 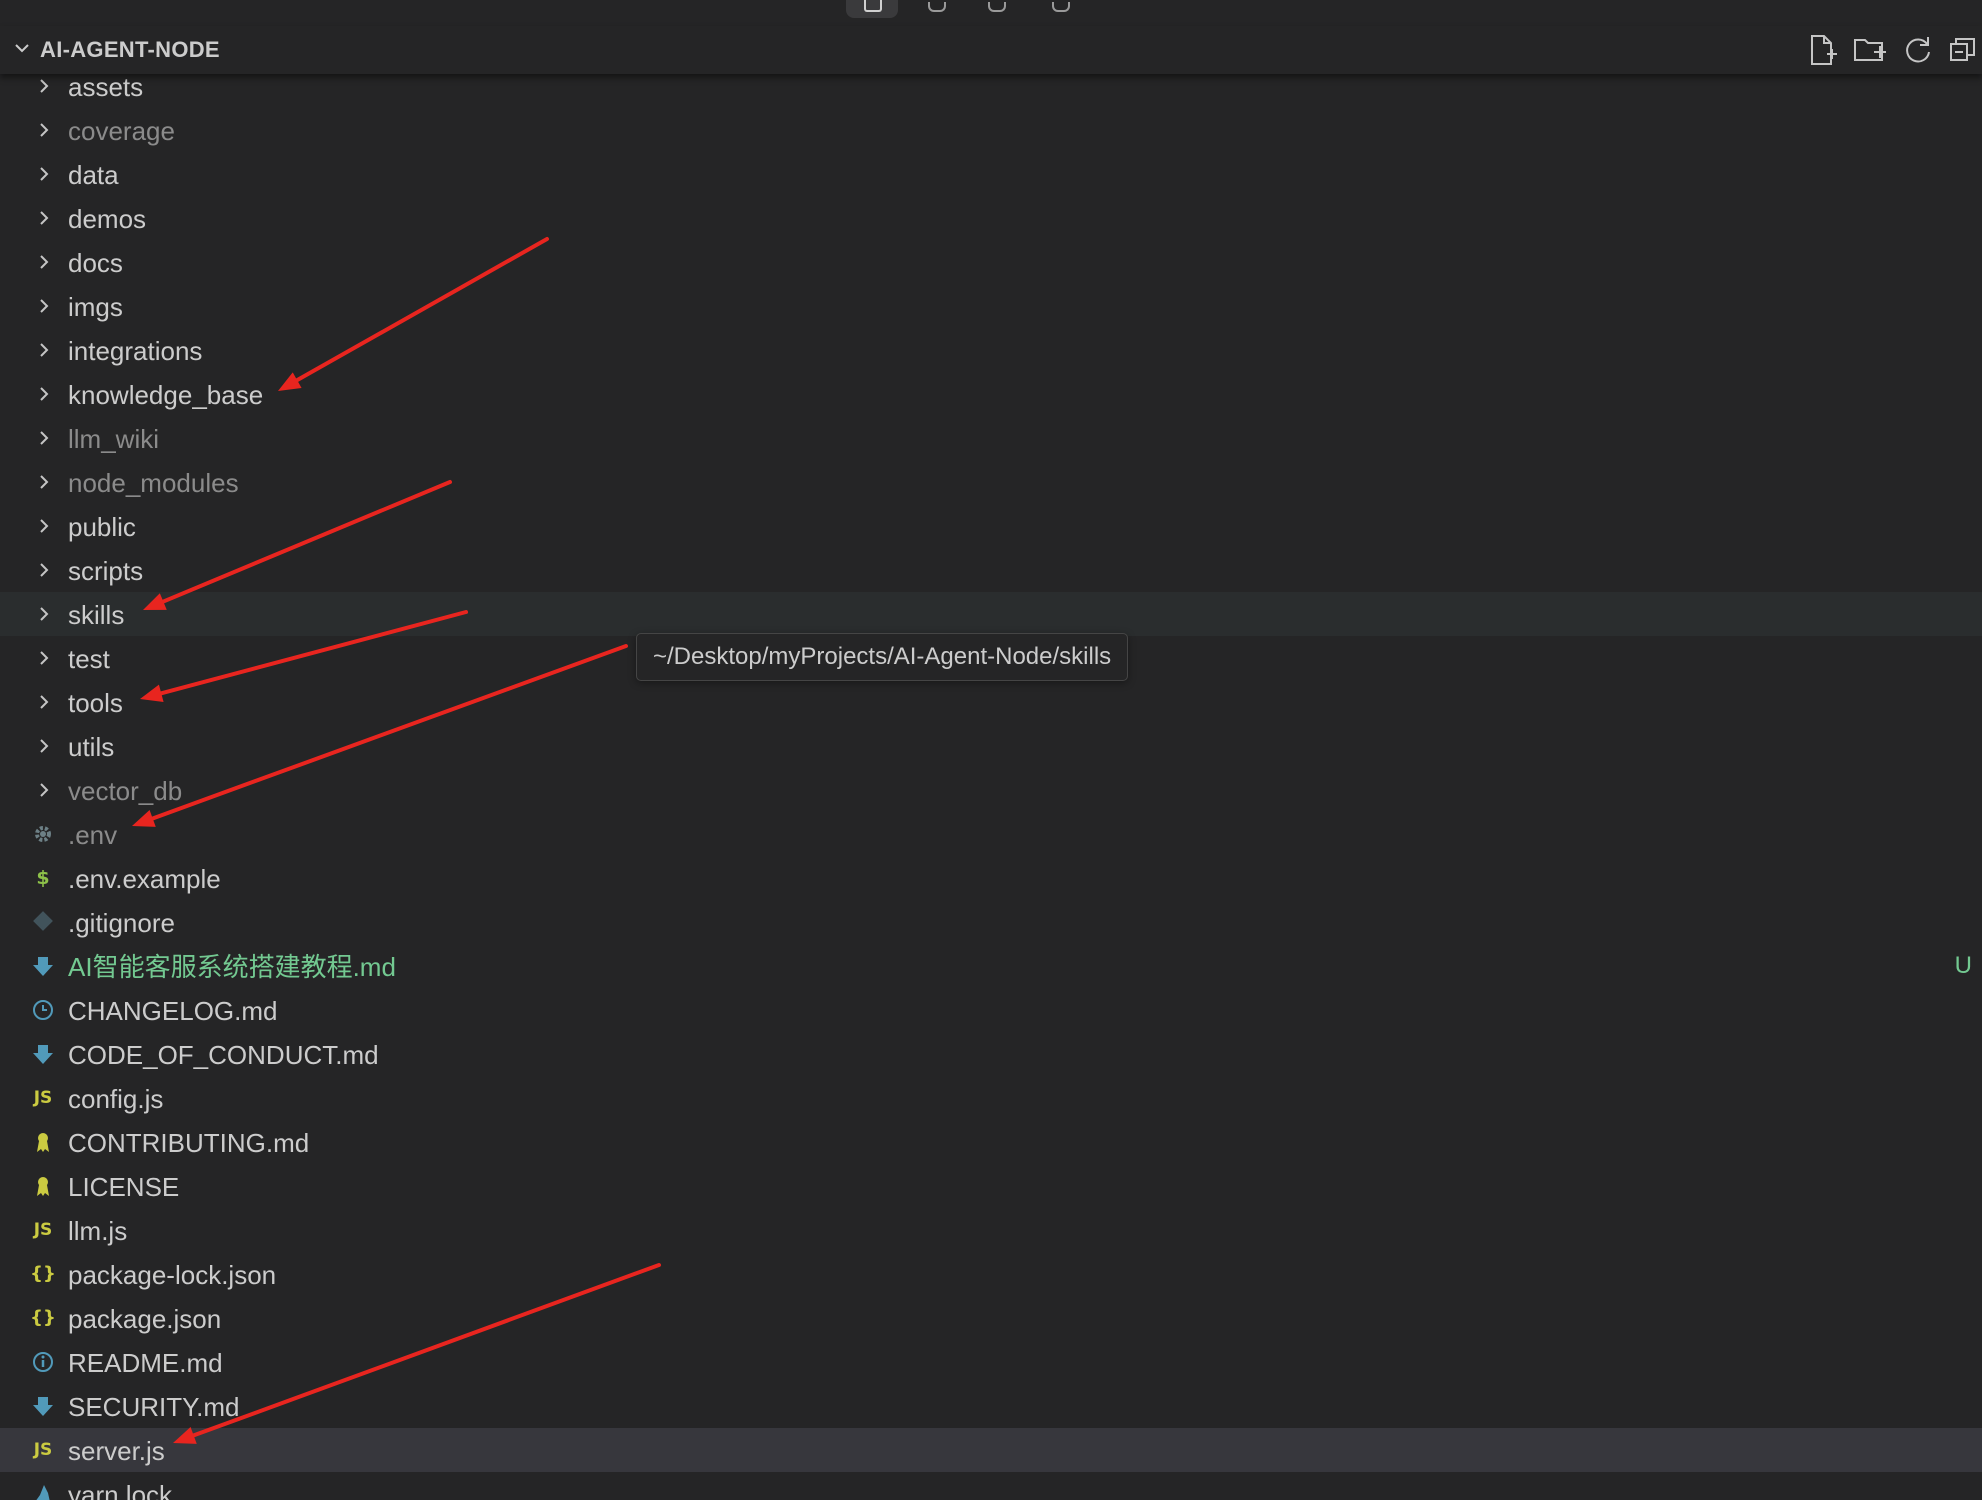 I want to click on explorer-header: AI-AGENT-NODE, so click(x=991, y=50).